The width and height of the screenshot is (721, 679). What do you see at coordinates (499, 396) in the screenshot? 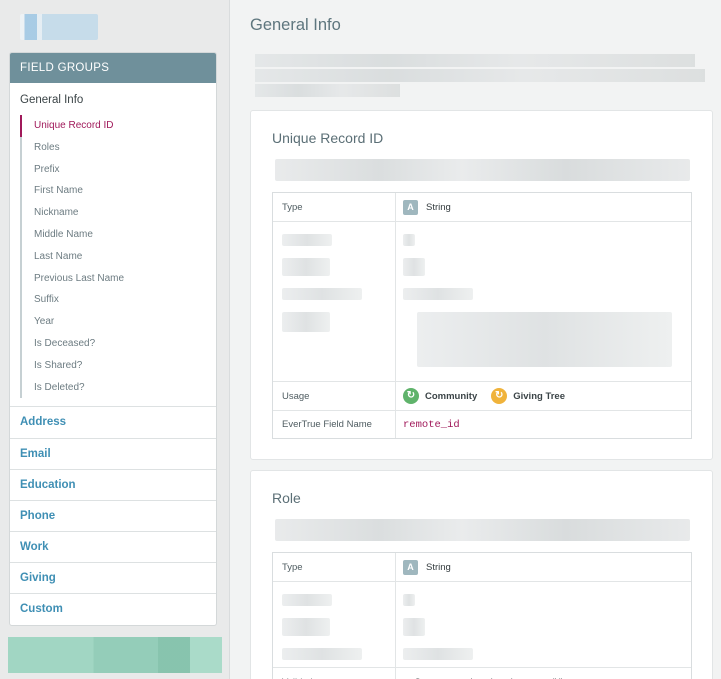
I see `giving-tree-icon: ↻` at bounding box center [499, 396].